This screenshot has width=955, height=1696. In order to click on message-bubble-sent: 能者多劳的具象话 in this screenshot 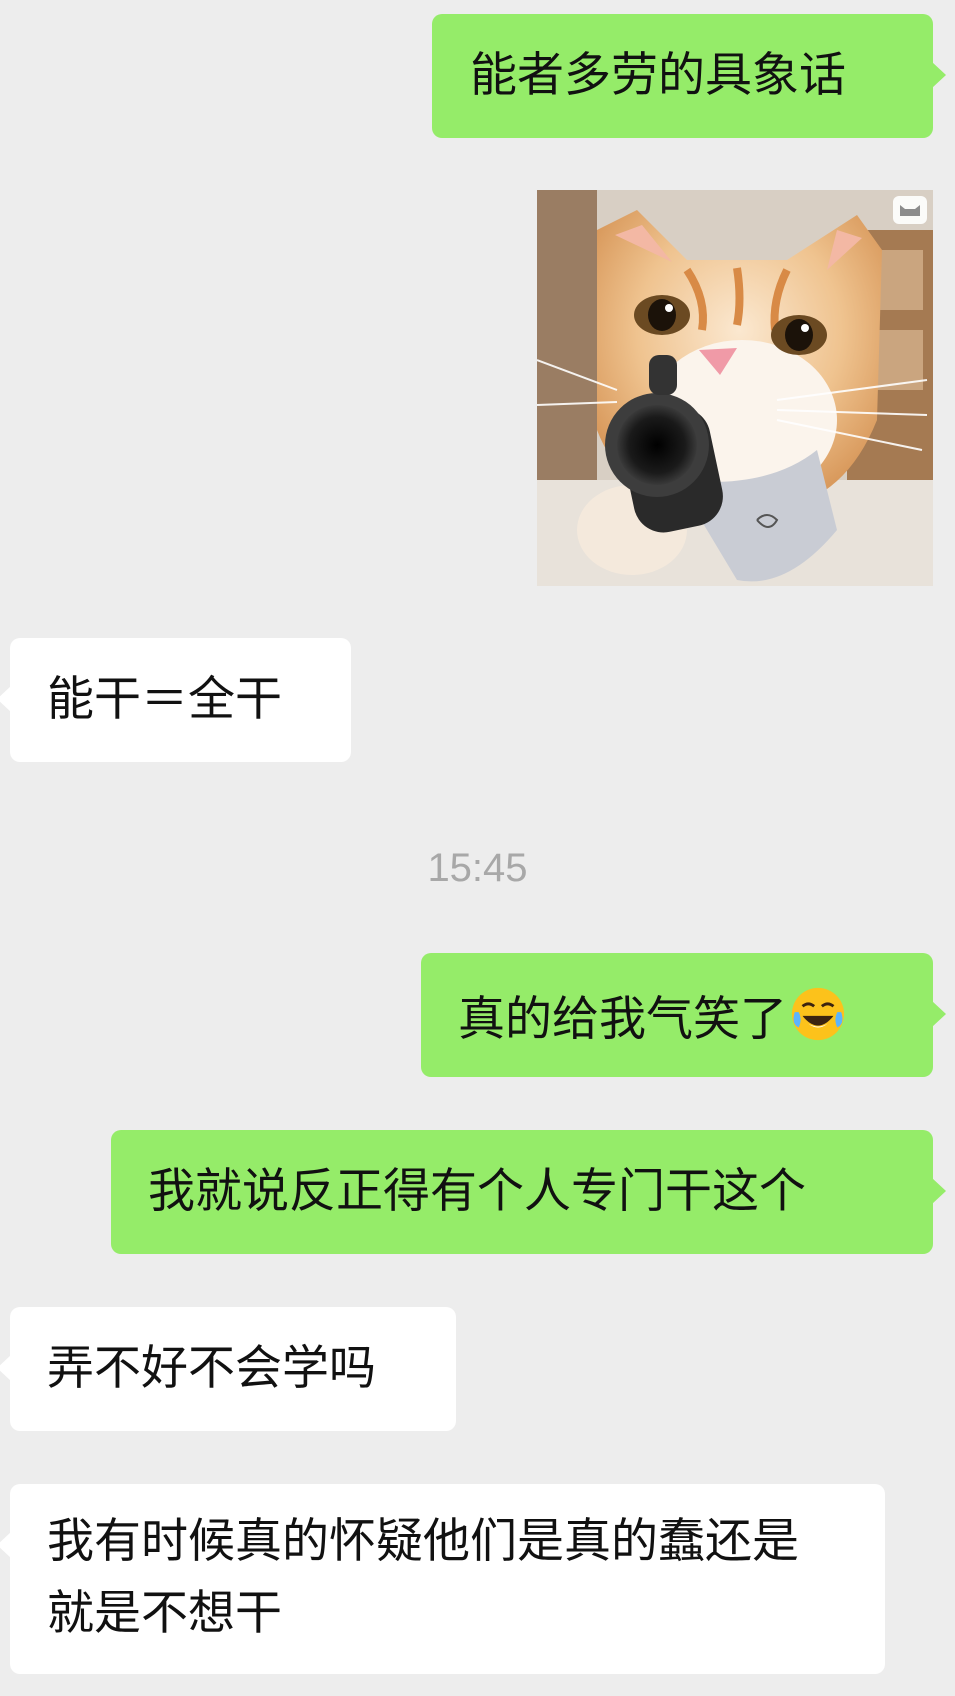, I will do `click(689, 76)`.